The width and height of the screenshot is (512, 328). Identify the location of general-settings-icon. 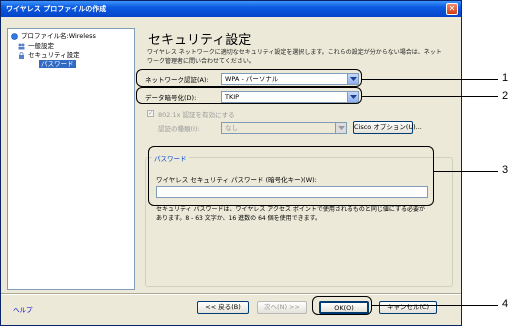
(21, 46).